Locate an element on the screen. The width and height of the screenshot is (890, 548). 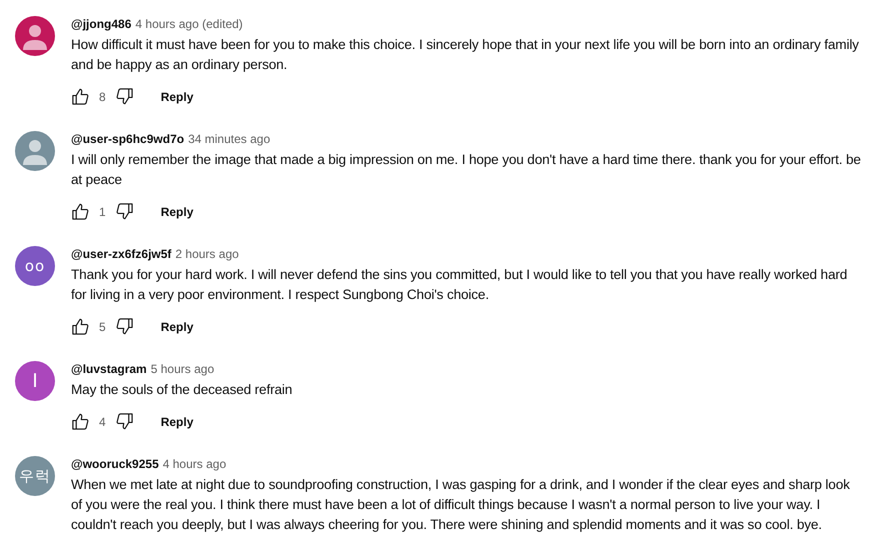
comment-time: 4 hours ago is located at coordinates (194, 464).